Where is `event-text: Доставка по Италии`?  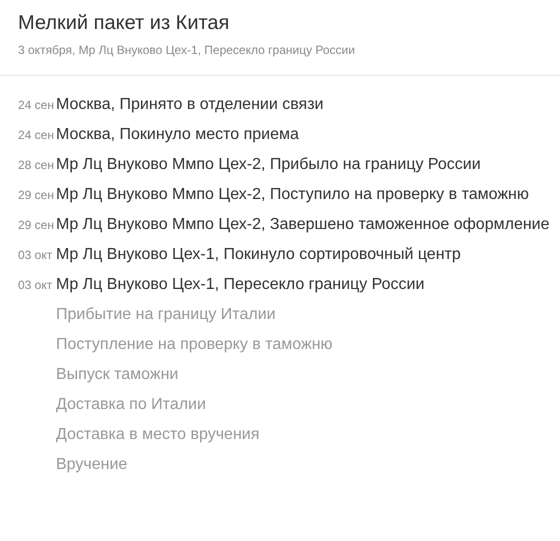 event-text: Доставка по Италии is located at coordinates (131, 405).